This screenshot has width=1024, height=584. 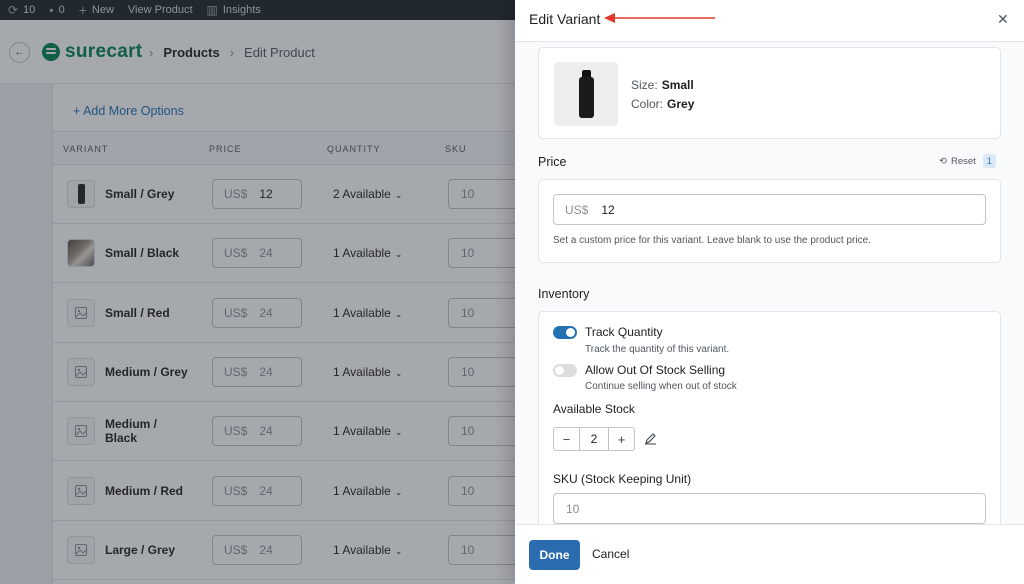 I want to click on available-stock-label: Available Stock, so click(x=594, y=409).